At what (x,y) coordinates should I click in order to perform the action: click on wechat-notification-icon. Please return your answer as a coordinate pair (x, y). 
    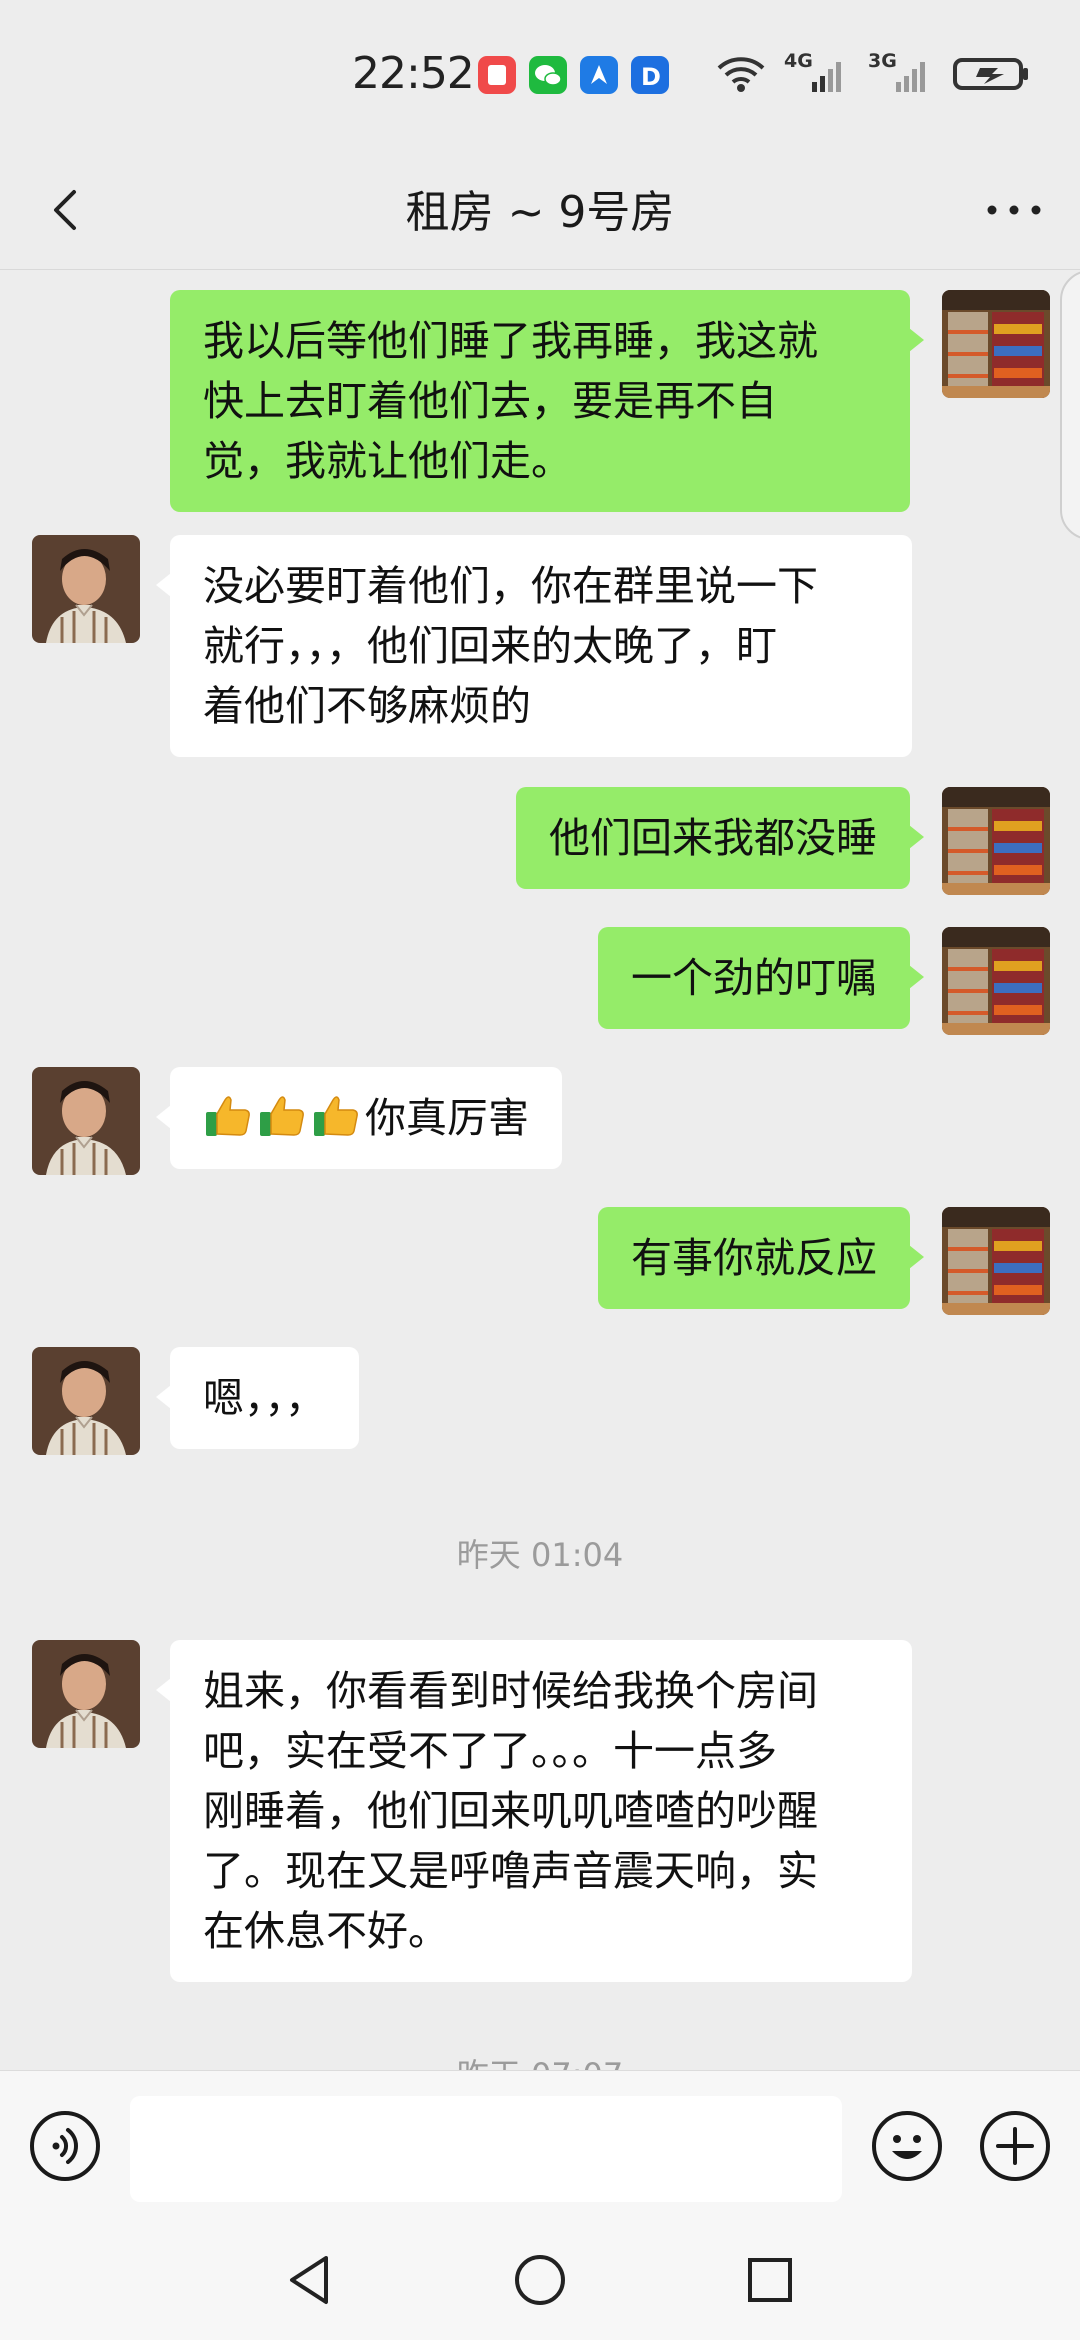
    Looking at the image, I should click on (548, 75).